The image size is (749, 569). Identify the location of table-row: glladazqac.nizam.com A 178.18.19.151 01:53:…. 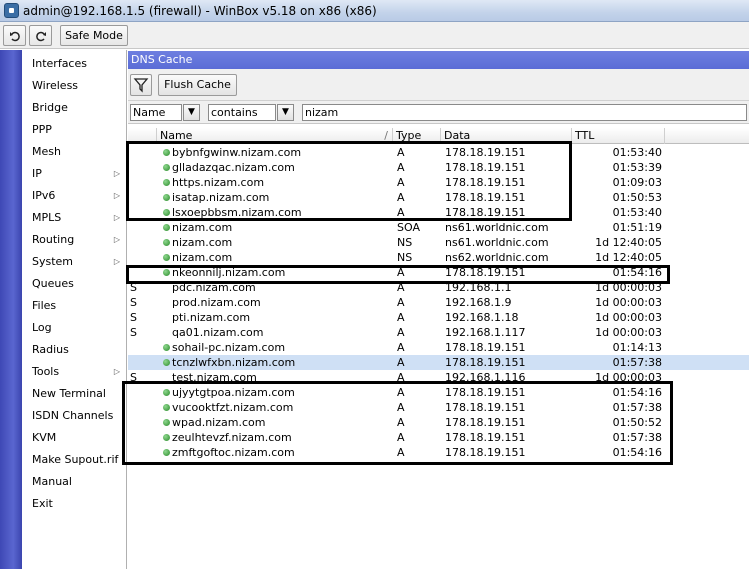
(438, 167).